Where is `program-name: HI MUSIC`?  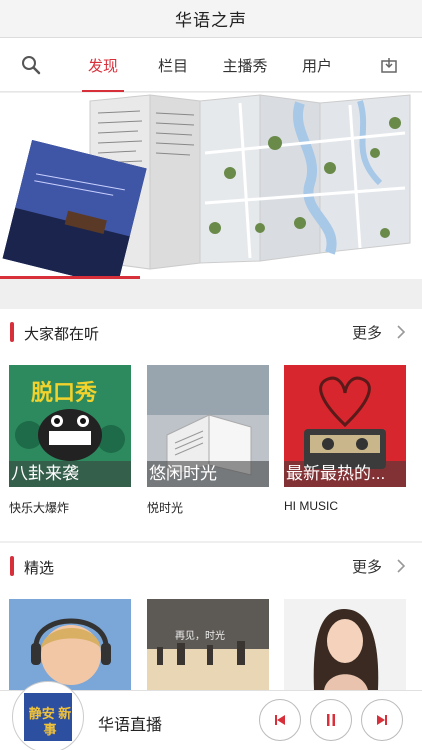
program-name: HI MUSIC is located at coordinates (311, 506).